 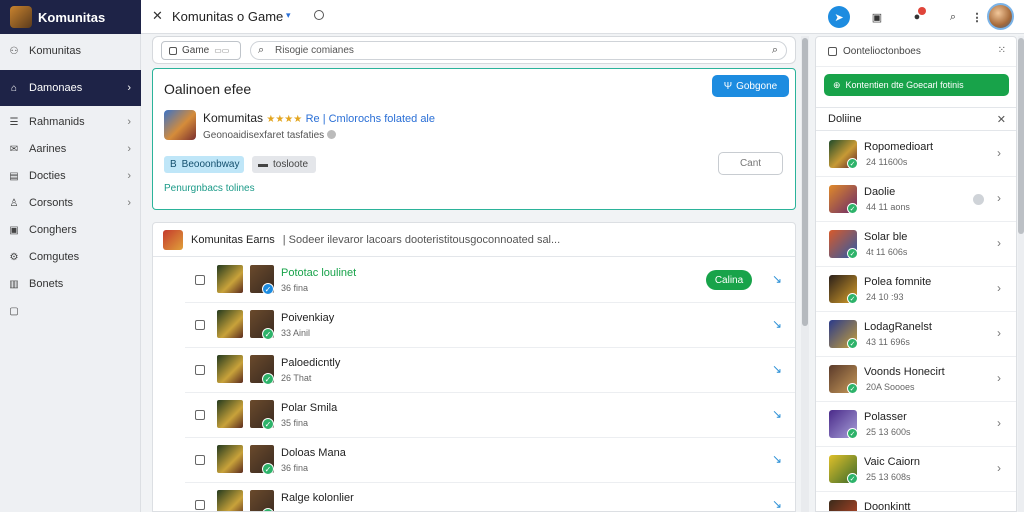 What do you see at coordinates (288, 15) in the screenshot?
I see `chevron-down-icon: ▾` at bounding box center [288, 15].